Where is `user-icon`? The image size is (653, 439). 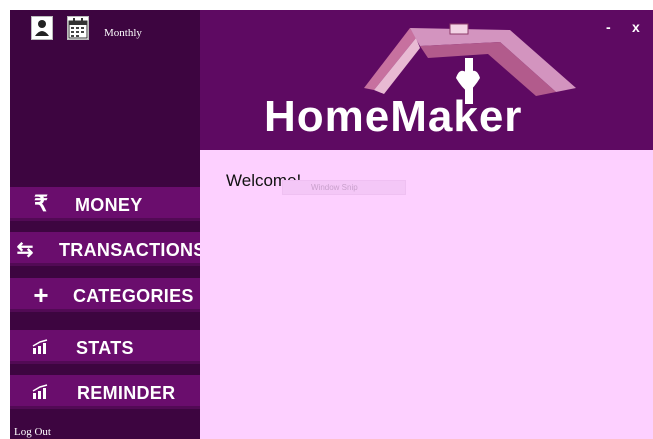 user-icon is located at coordinates (42, 28).